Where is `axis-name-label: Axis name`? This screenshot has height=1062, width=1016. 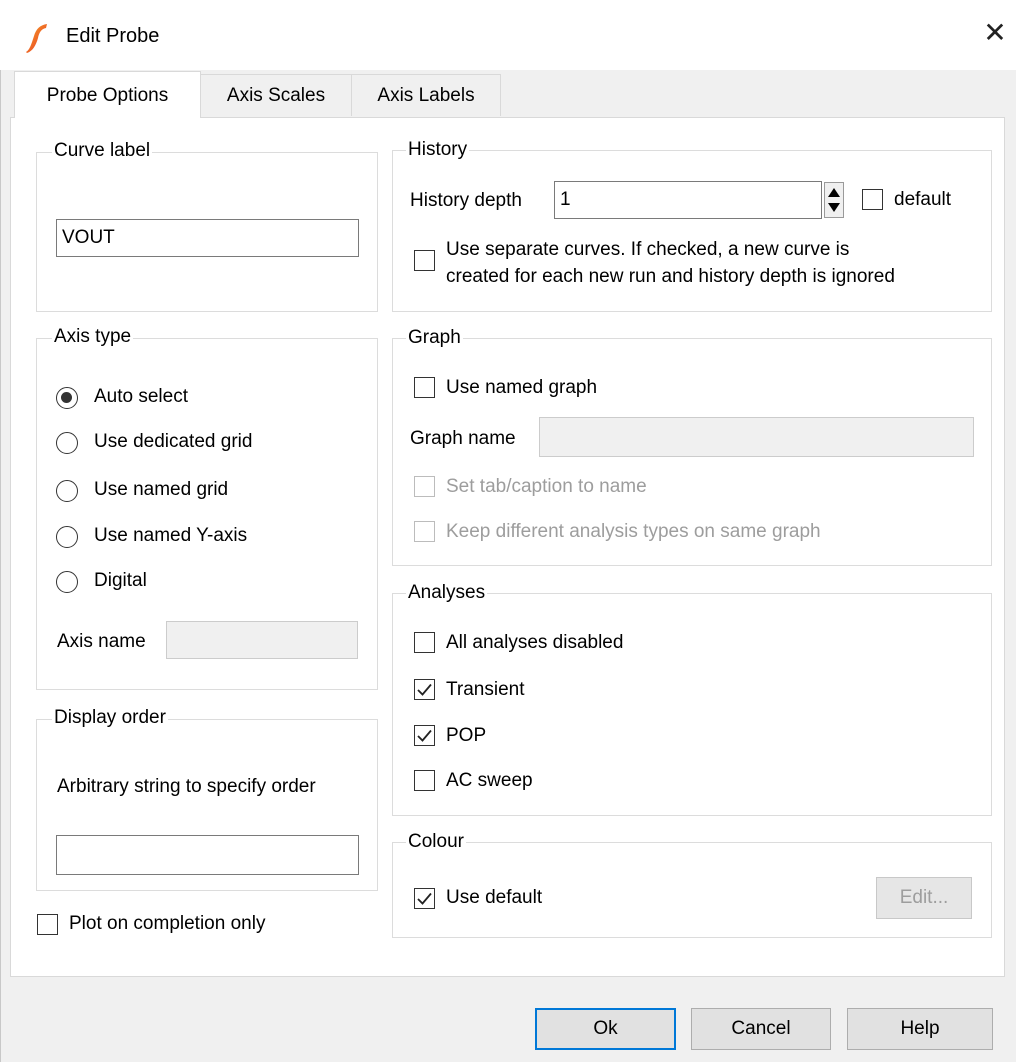 axis-name-label: Axis name is located at coordinates (101, 641).